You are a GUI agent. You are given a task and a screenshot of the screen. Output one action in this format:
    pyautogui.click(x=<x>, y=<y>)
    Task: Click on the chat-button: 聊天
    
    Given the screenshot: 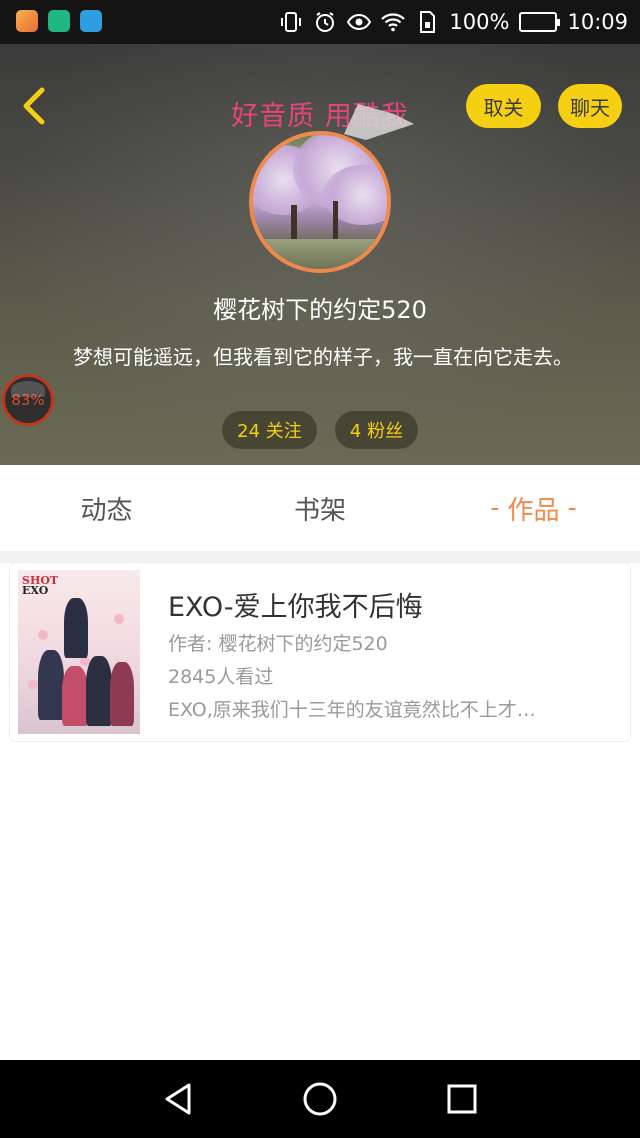 What is the action you would take?
    pyautogui.click(x=590, y=106)
    